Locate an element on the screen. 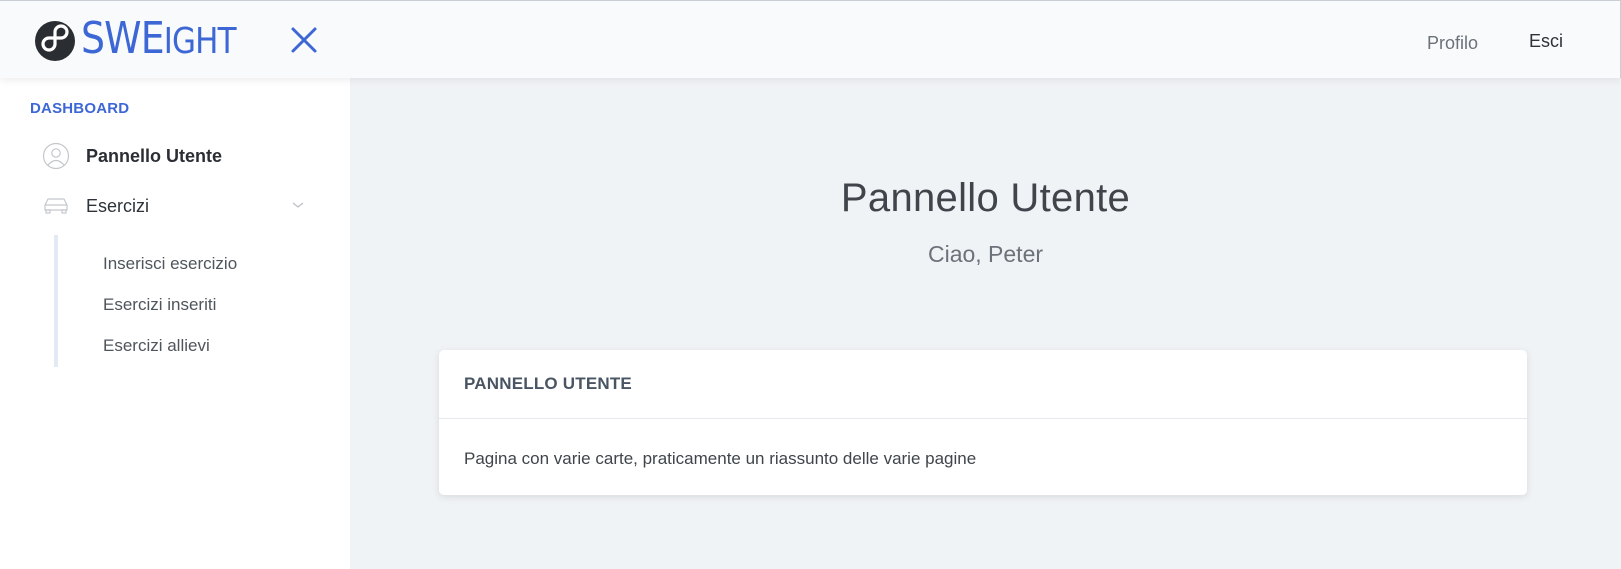  brand-logo: SWEIGHT is located at coordinates (147, 40).